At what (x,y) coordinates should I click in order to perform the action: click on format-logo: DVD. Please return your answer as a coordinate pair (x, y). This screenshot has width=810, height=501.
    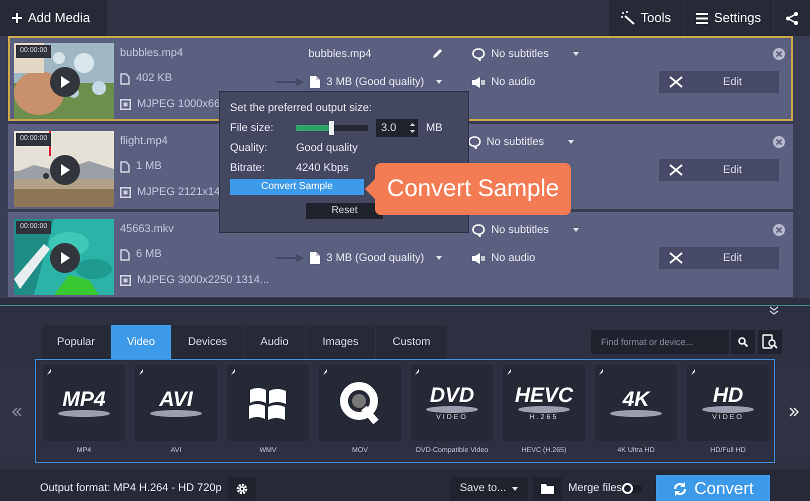
    Looking at the image, I should click on (452, 395).